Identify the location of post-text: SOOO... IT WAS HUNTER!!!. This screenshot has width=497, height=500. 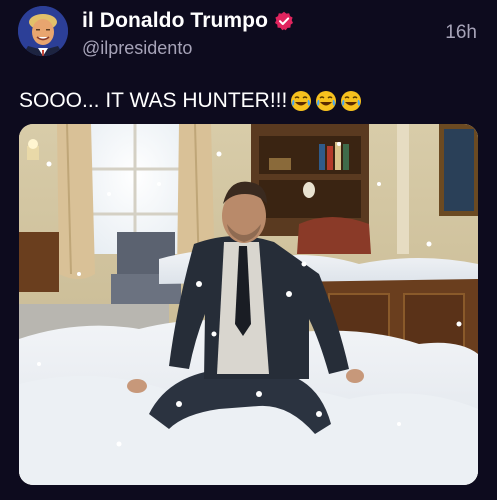
(190, 101).